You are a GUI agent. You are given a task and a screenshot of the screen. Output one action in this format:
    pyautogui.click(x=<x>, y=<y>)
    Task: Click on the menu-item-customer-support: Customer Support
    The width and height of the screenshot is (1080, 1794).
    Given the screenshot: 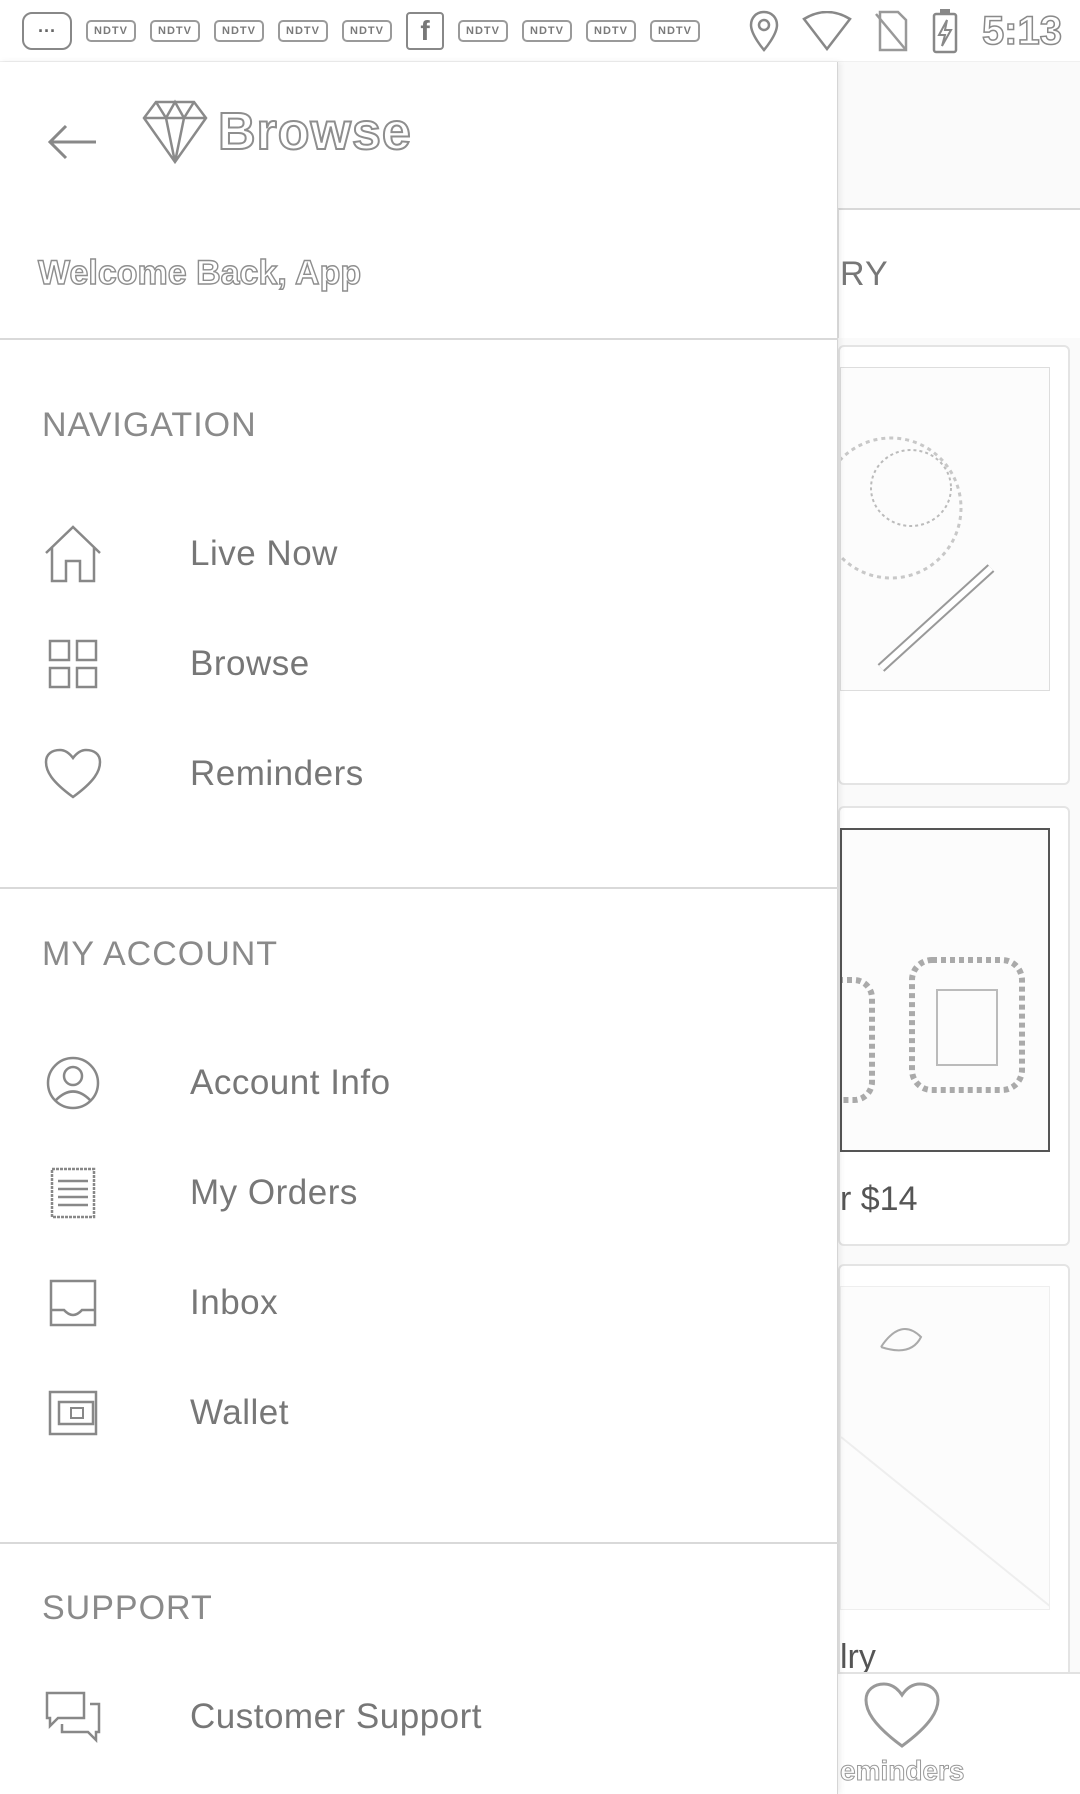 What is the action you would take?
    pyautogui.click(x=419, y=1717)
    